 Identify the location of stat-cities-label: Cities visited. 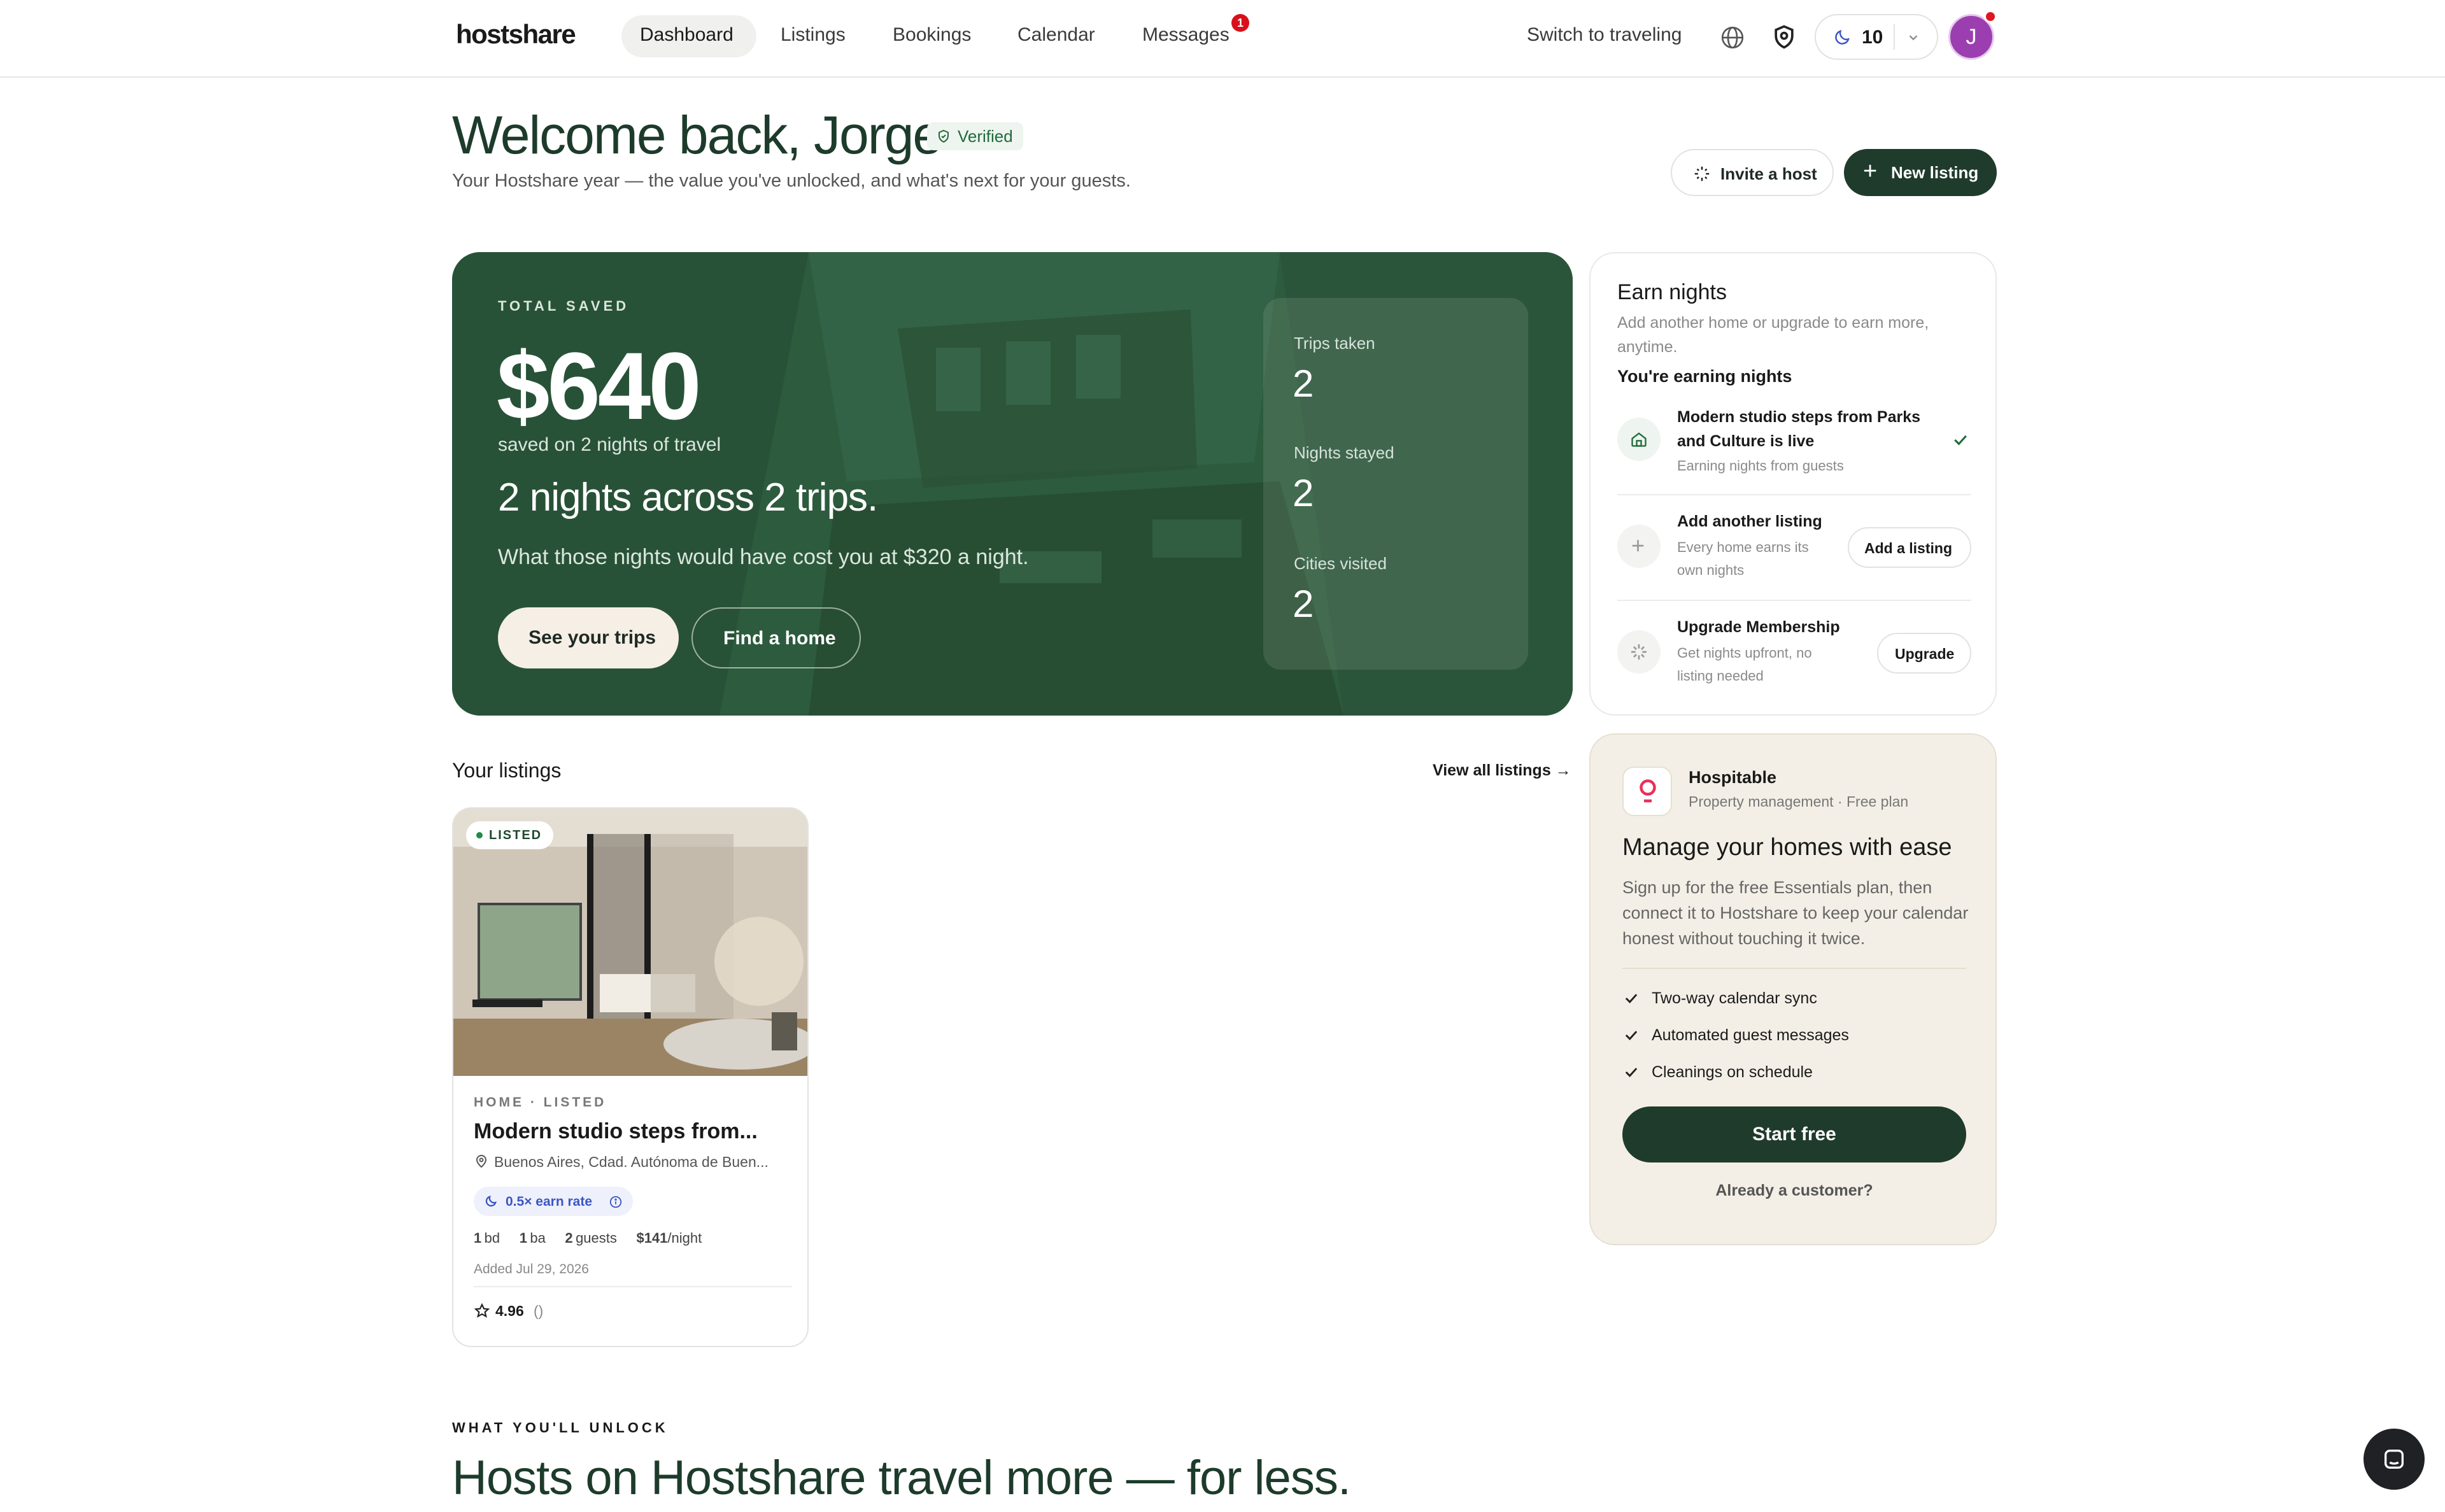
(1340, 564).